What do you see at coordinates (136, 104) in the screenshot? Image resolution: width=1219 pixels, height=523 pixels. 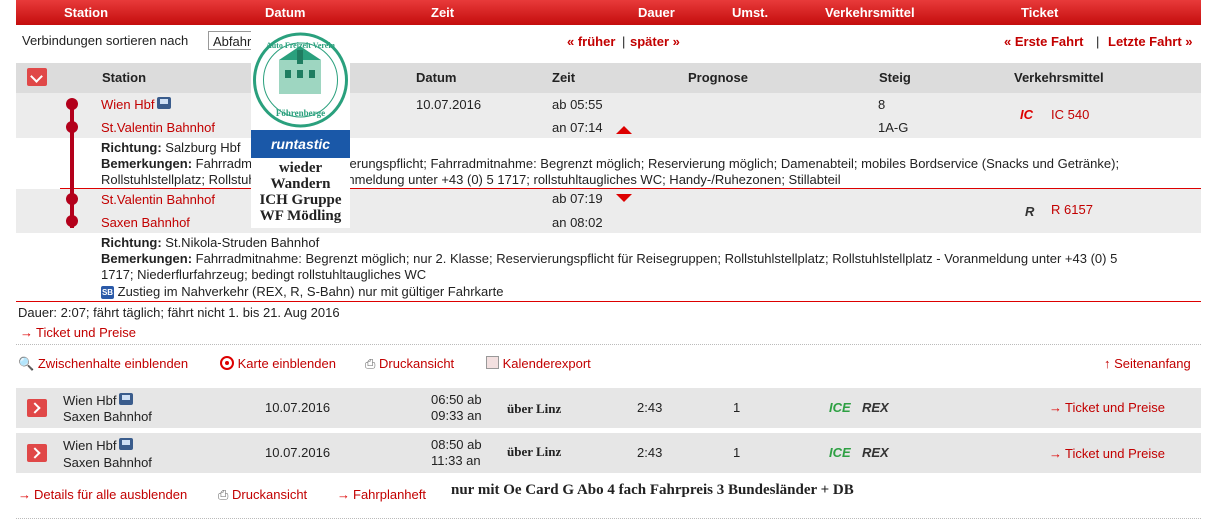 I see `leg1-from-link: Wien Hbf` at bounding box center [136, 104].